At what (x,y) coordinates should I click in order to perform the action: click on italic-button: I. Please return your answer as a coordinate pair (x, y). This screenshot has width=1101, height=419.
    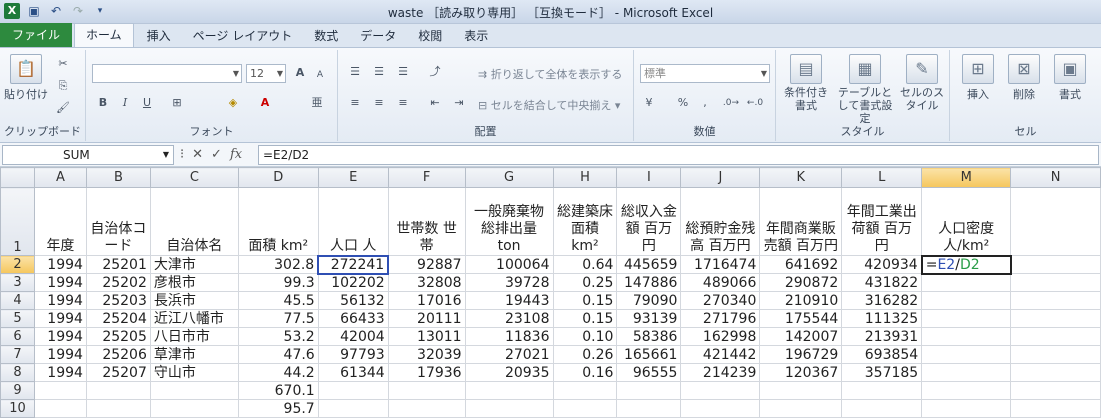
    Looking at the image, I should click on (125, 103).